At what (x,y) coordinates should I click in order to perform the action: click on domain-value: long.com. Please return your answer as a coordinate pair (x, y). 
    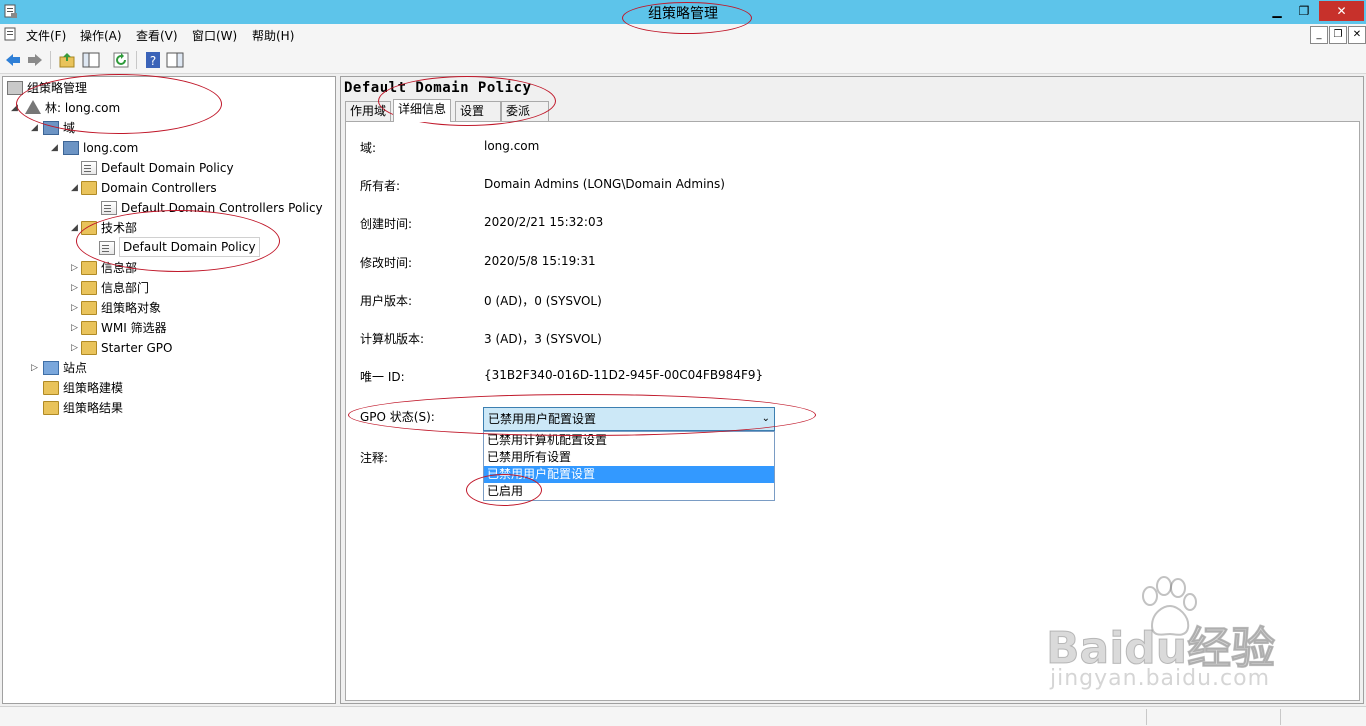
    Looking at the image, I should click on (512, 146).